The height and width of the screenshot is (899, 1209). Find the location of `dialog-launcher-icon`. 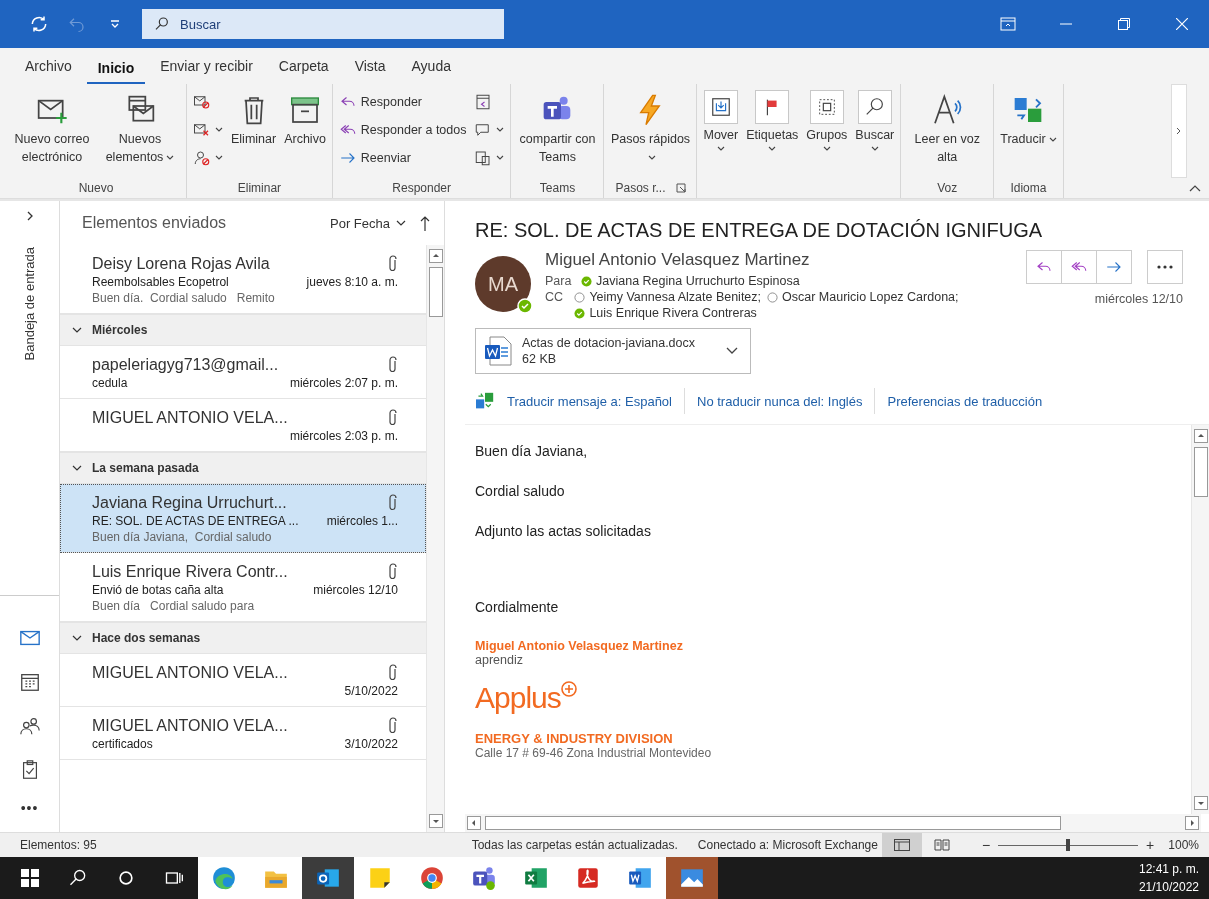

dialog-launcher-icon is located at coordinates (680, 188).